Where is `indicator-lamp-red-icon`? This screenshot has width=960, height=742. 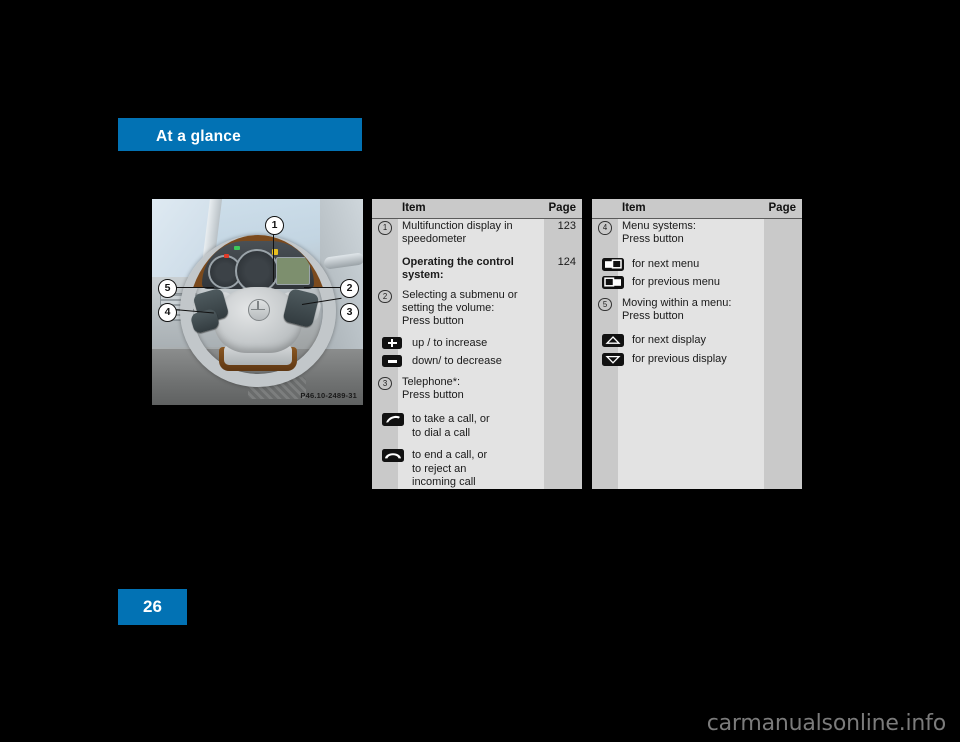 indicator-lamp-red-icon is located at coordinates (226, 256).